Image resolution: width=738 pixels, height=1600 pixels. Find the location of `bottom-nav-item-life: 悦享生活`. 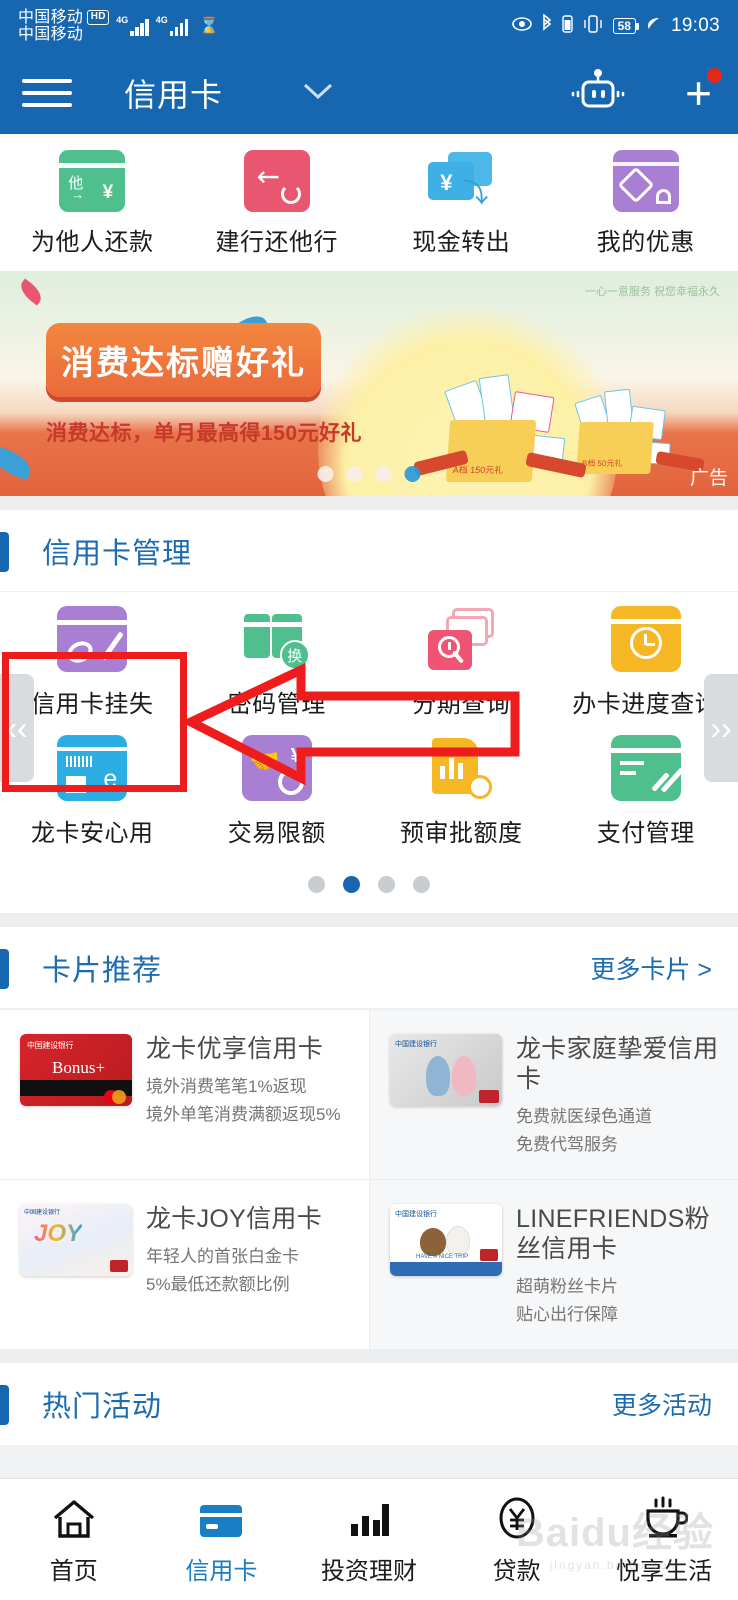

bottom-nav-item-life: 悦享生活 is located at coordinates (664, 1540).